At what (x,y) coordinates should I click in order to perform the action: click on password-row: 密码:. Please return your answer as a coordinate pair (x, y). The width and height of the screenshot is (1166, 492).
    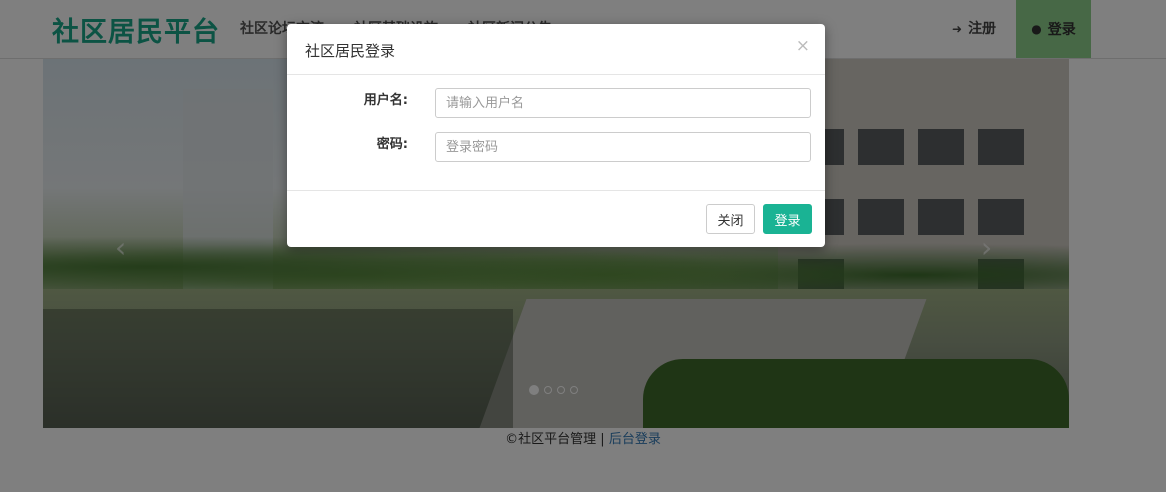
    Looking at the image, I should click on (556, 148).